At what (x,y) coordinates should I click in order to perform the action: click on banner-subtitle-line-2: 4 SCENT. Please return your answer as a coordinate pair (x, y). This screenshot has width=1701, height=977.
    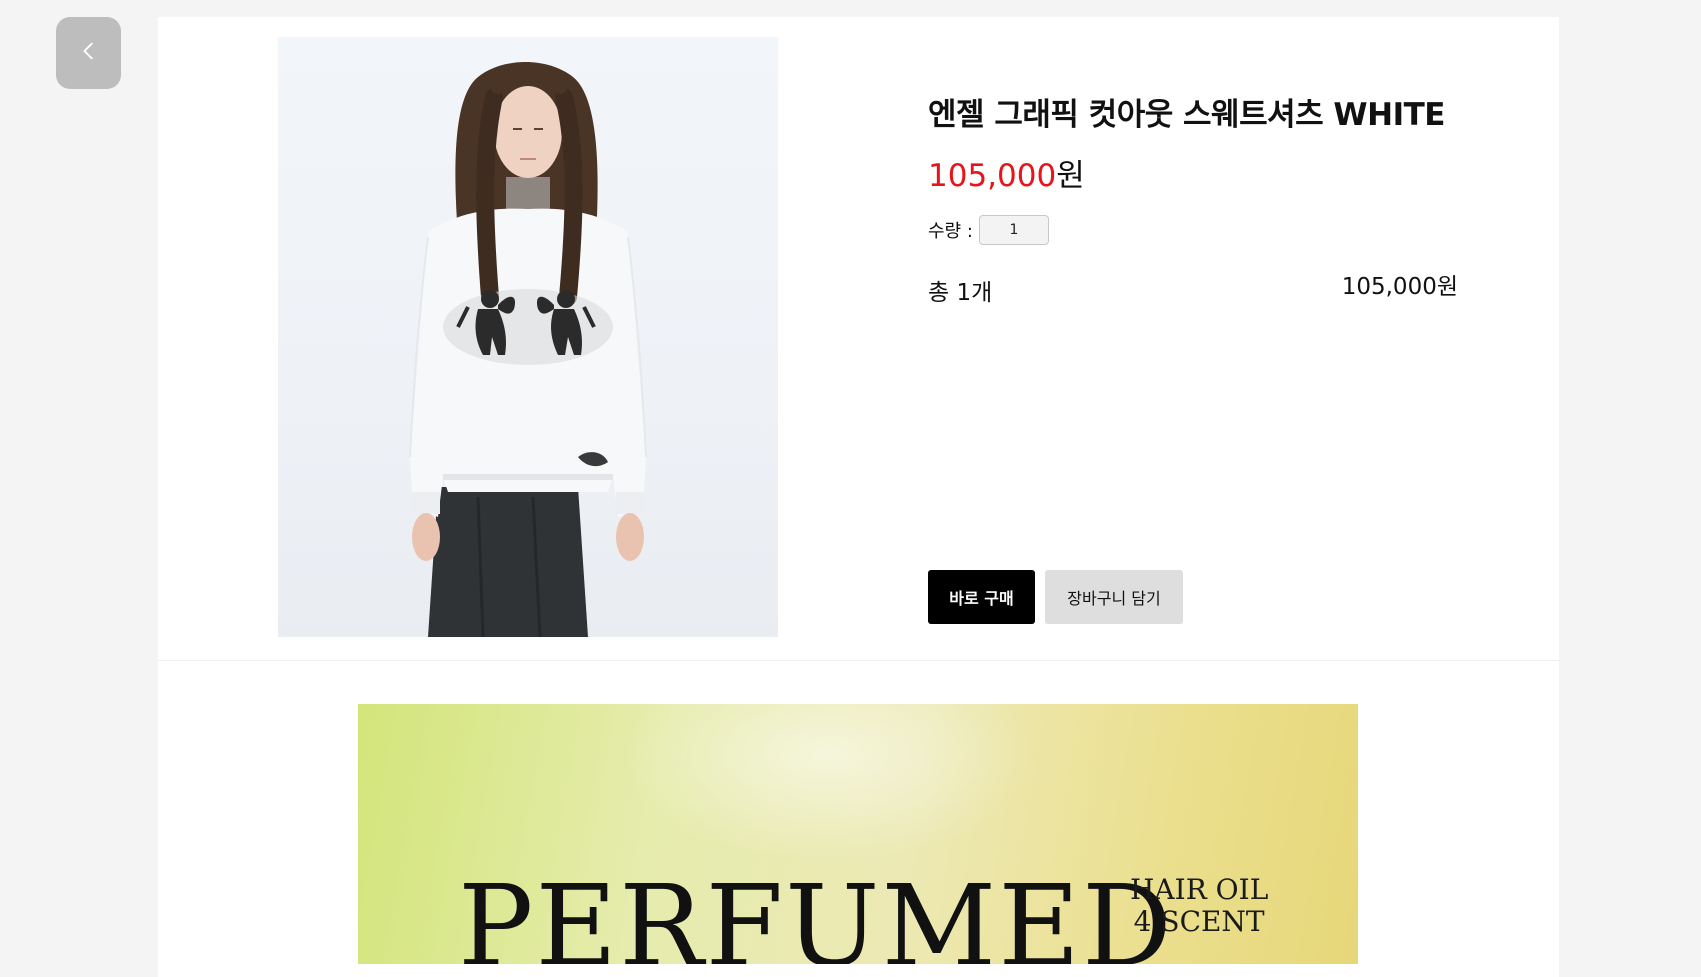
    Looking at the image, I should click on (1199, 921).